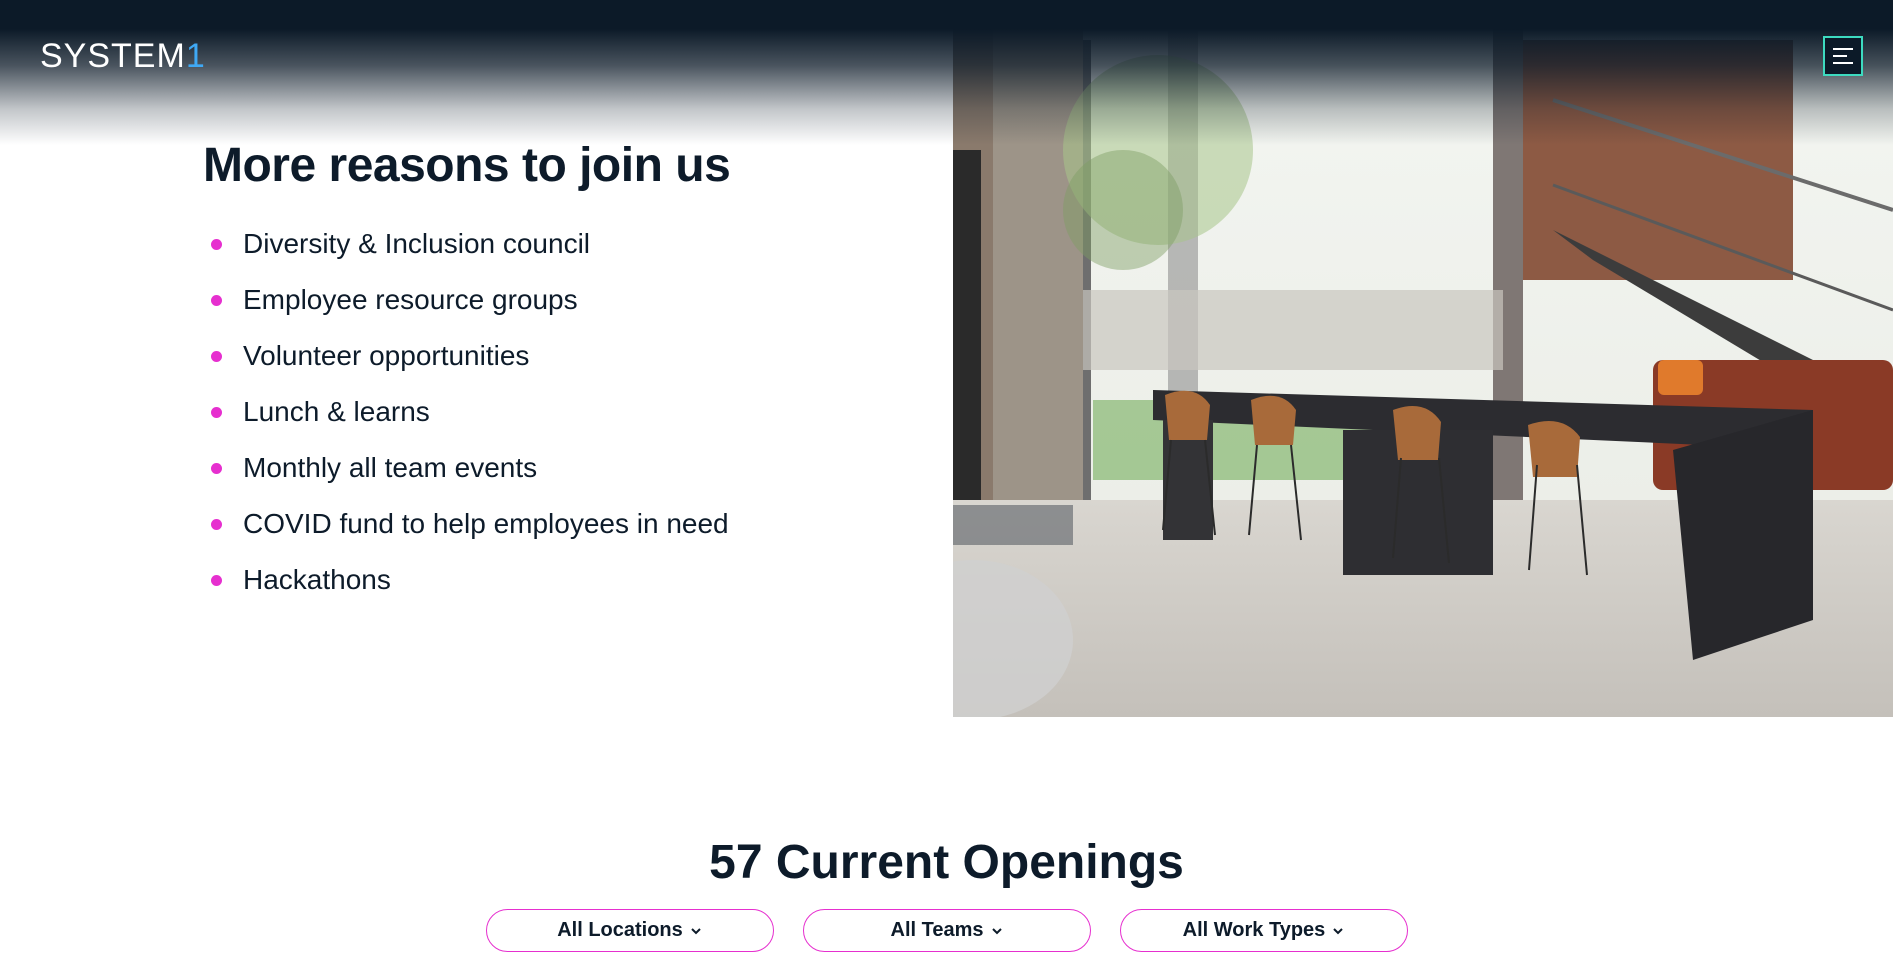  I want to click on filter-label: All Locations, so click(620, 930).